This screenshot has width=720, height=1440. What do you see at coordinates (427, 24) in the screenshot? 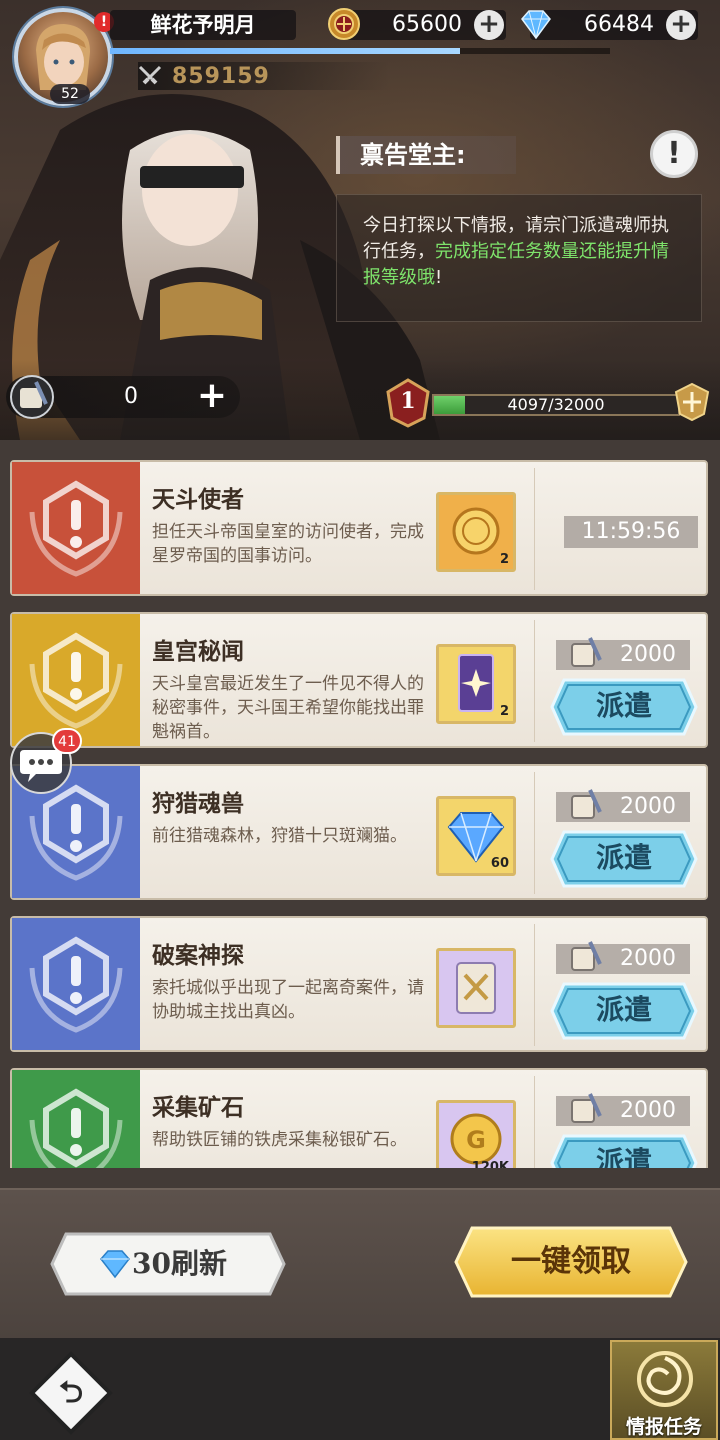
I see `coin-amount: 65600` at bounding box center [427, 24].